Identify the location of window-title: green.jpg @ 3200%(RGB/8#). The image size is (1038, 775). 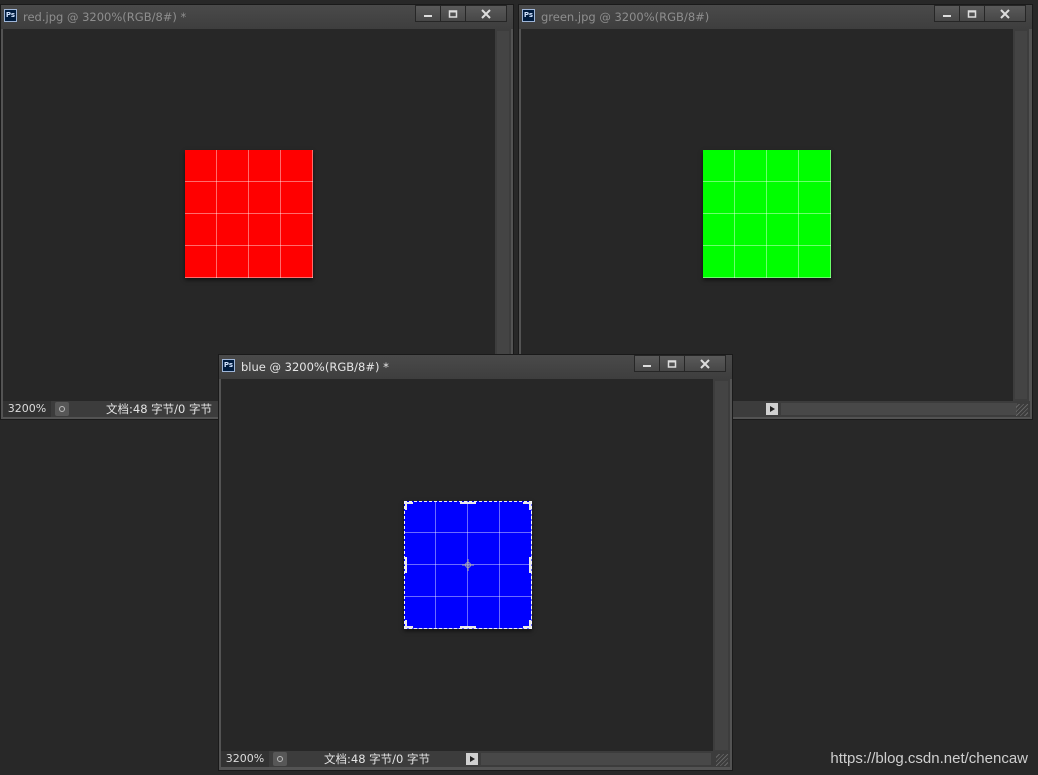
(625, 17).